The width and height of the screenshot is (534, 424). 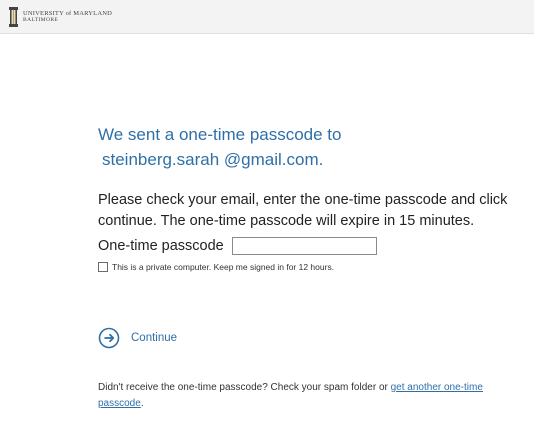 I want to click on heading-email: steinberg.sarah @gmail.com., so click(x=213, y=159).